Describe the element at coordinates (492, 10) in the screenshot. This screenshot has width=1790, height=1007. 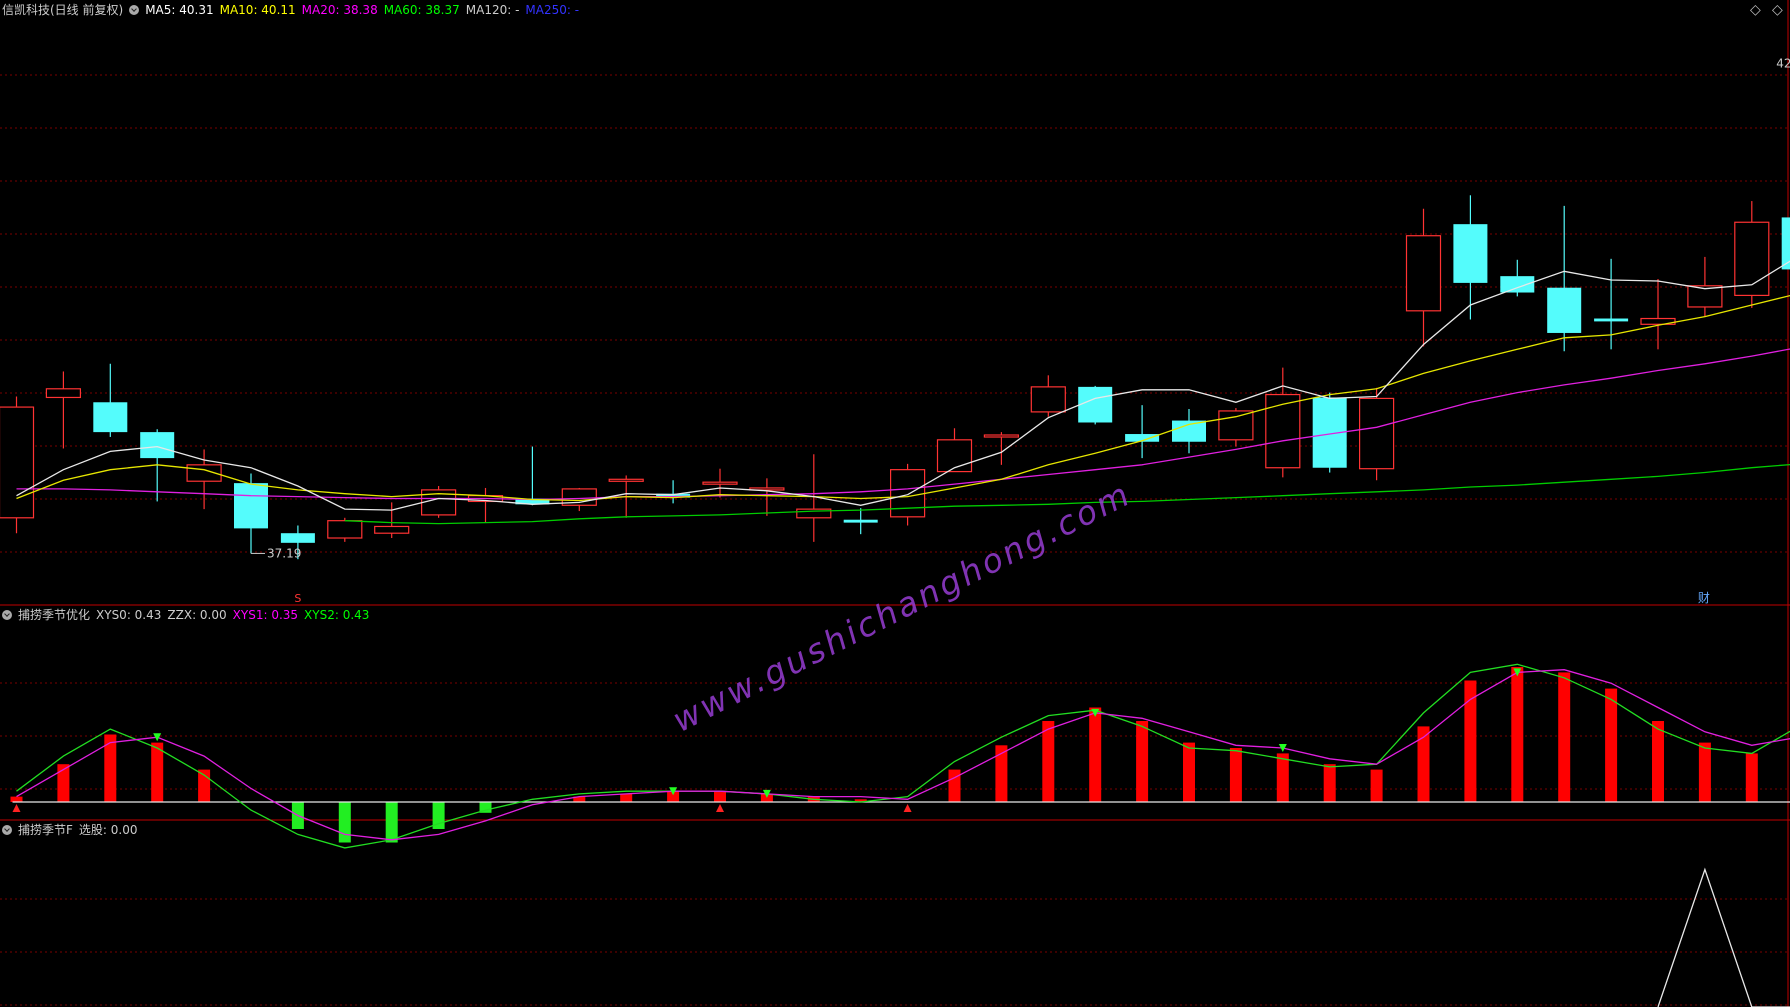
I see `ma-legend-item-4: MA120: -` at that location.